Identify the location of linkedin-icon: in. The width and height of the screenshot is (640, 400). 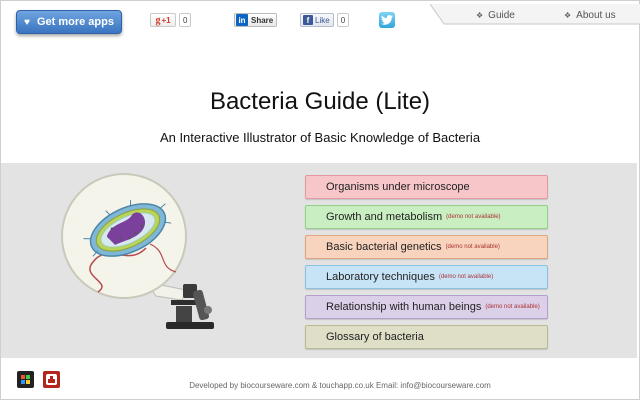
(242, 20).